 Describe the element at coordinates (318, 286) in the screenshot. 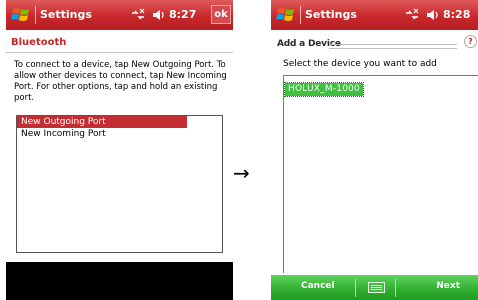

I see `cancel-button: Cancel` at that location.